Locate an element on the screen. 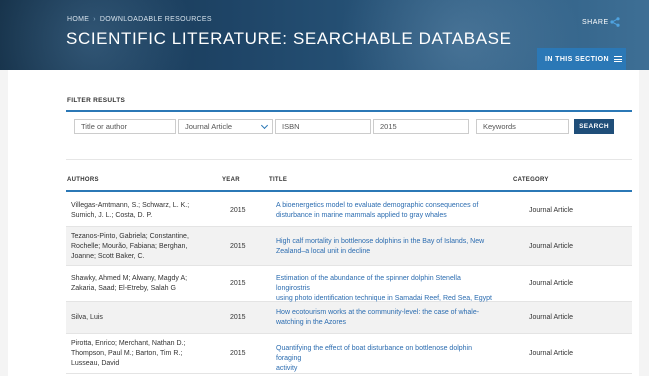 The image size is (649, 376). filter-results-heading: FILTER RESULTS is located at coordinates (96, 100).